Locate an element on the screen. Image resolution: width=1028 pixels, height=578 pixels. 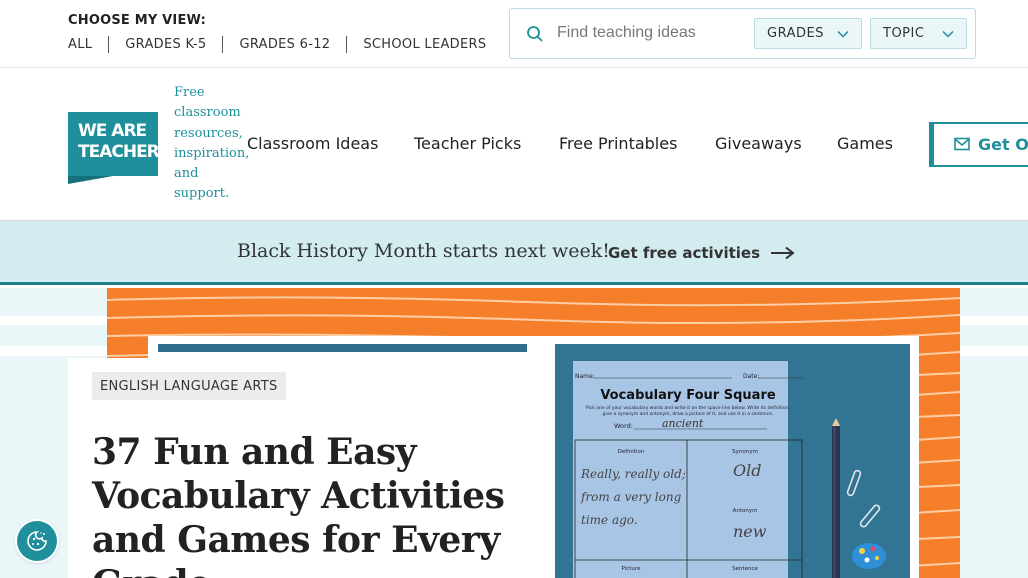
cookie-settings-button is located at coordinates (37, 541).